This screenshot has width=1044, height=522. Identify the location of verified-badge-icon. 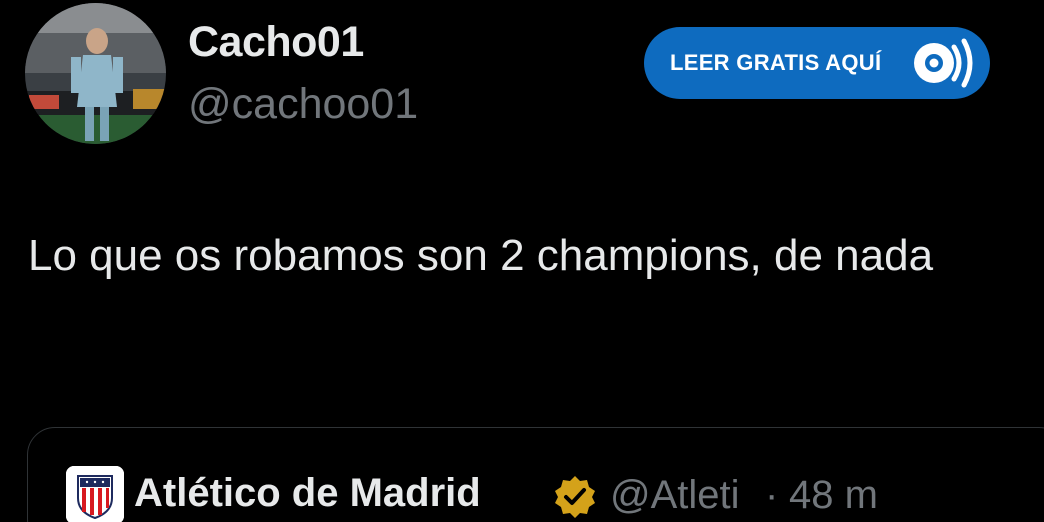
(575, 497).